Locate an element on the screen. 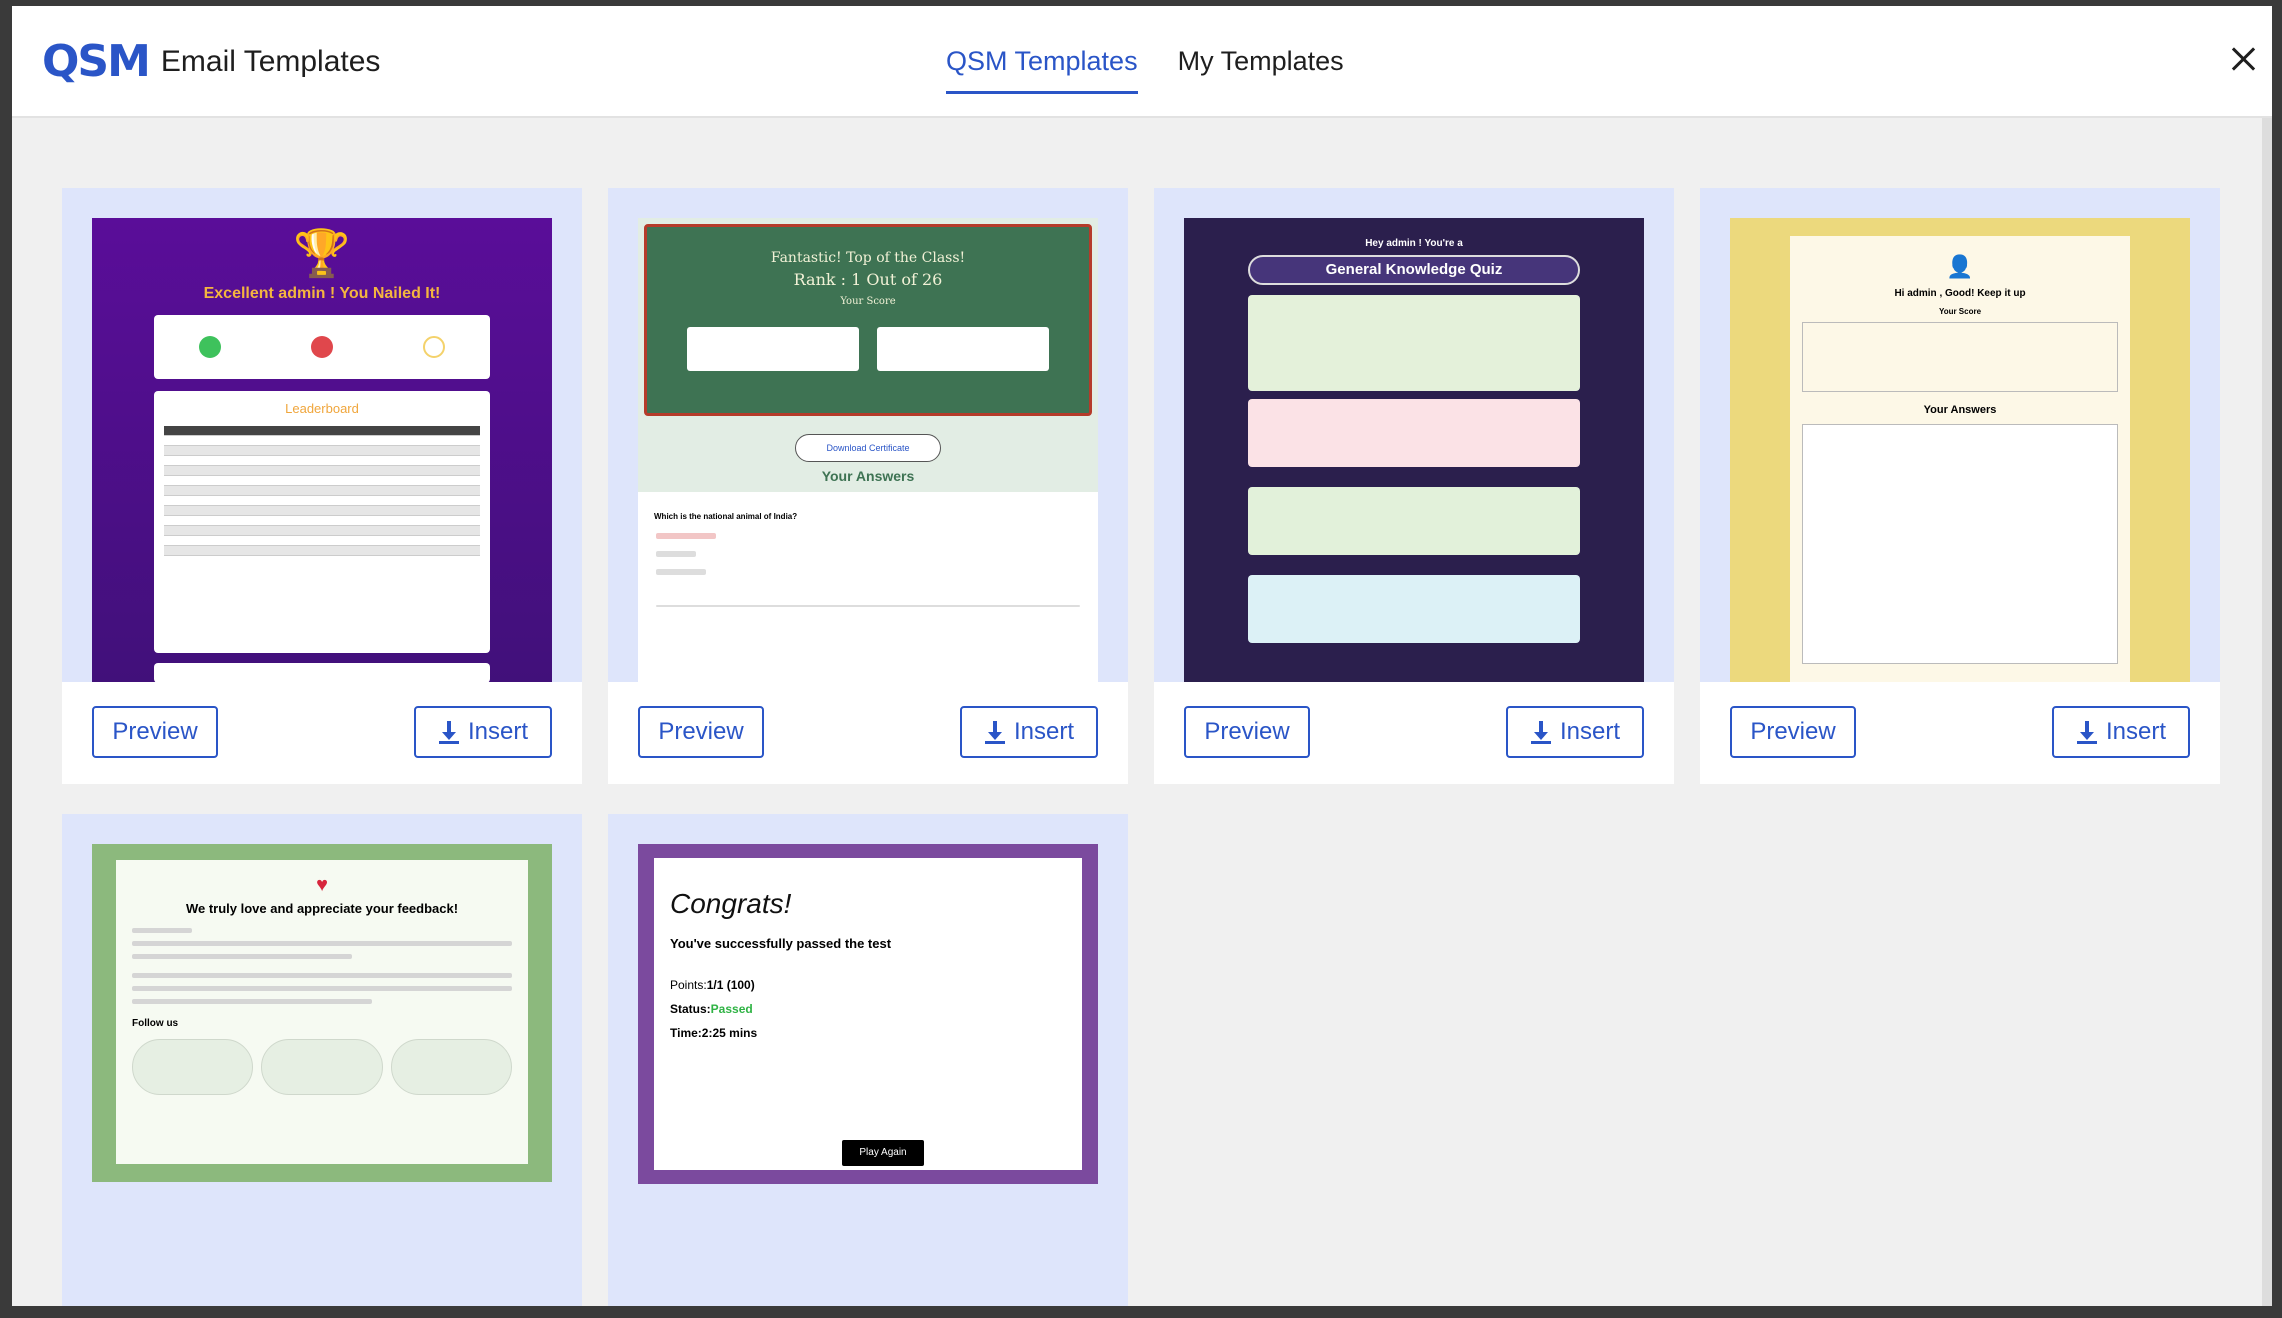 The image size is (2282, 1318). heart-icon: ♥ is located at coordinates (322, 885).